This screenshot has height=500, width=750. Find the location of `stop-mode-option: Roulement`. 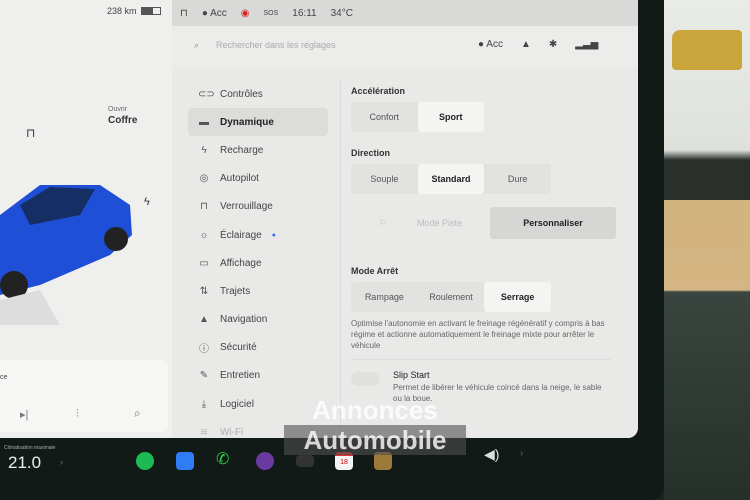

stop-mode-option: Roulement is located at coordinates (451, 297).